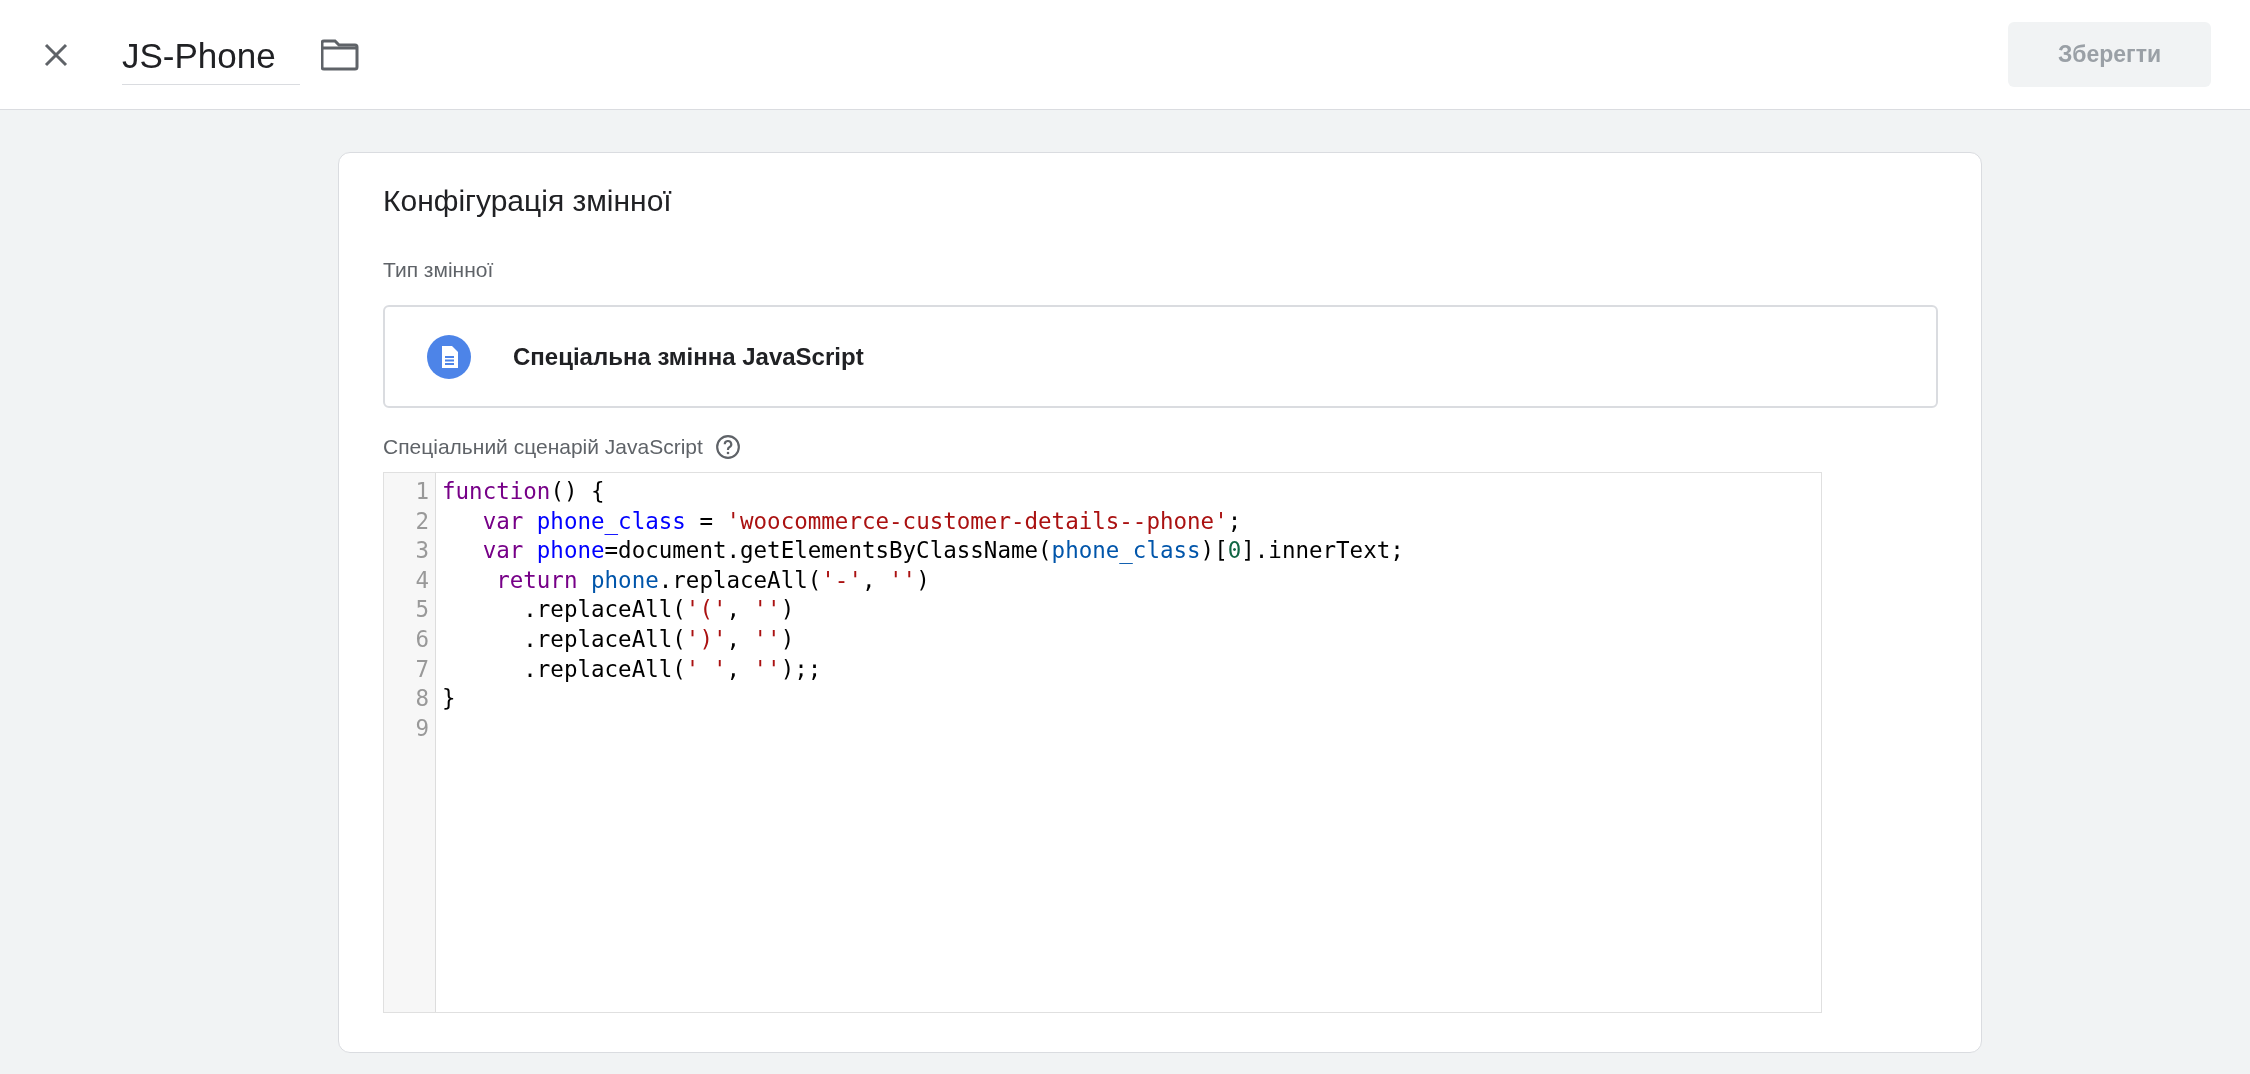  What do you see at coordinates (659, 610) in the screenshot?
I see `code-line: .replaceAll('(', '')` at bounding box center [659, 610].